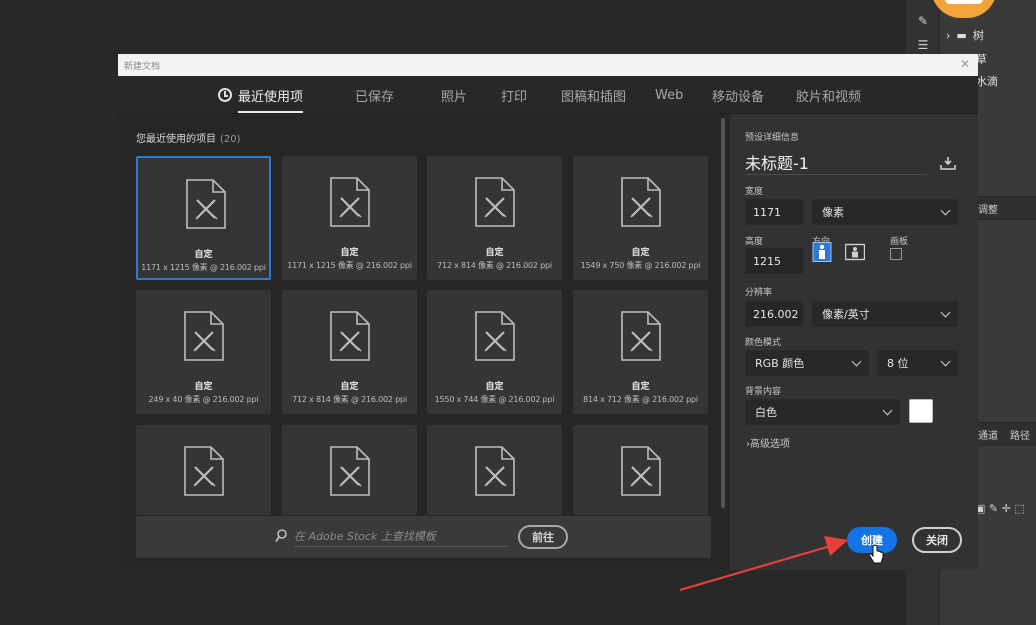 The width and height of the screenshot is (1036, 625). I want to click on color-mode-label: 颜色模式, so click(763, 343).